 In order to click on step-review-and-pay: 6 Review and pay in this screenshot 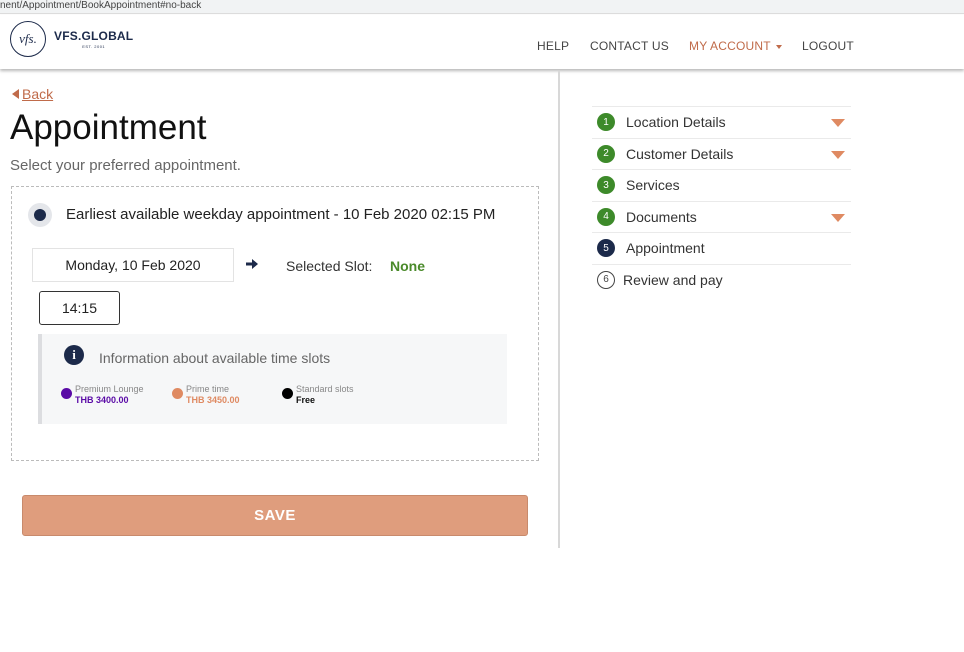, I will do `click(721, 279)`.